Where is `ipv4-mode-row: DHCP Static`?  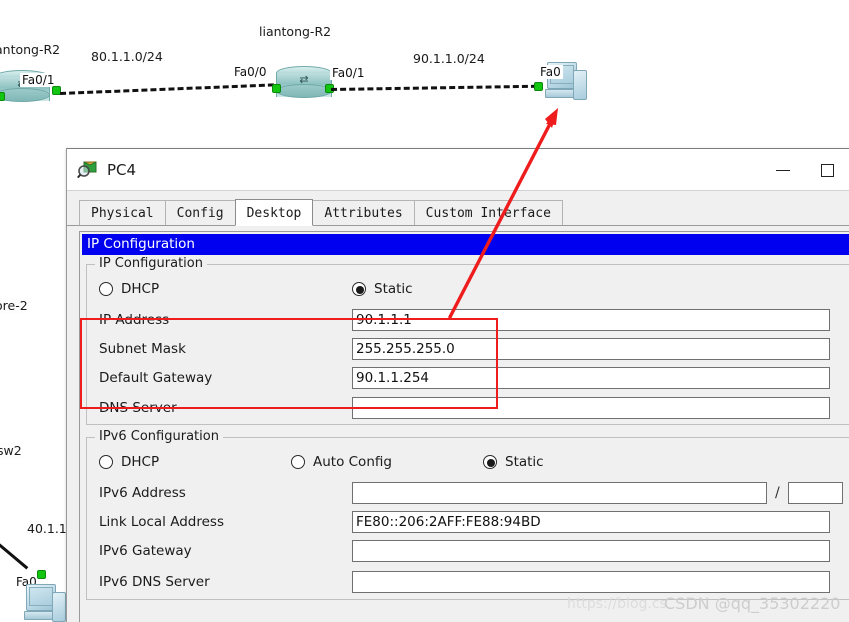 ipv4-mode-row: DHCP Static is located at coordinates (468, 289).